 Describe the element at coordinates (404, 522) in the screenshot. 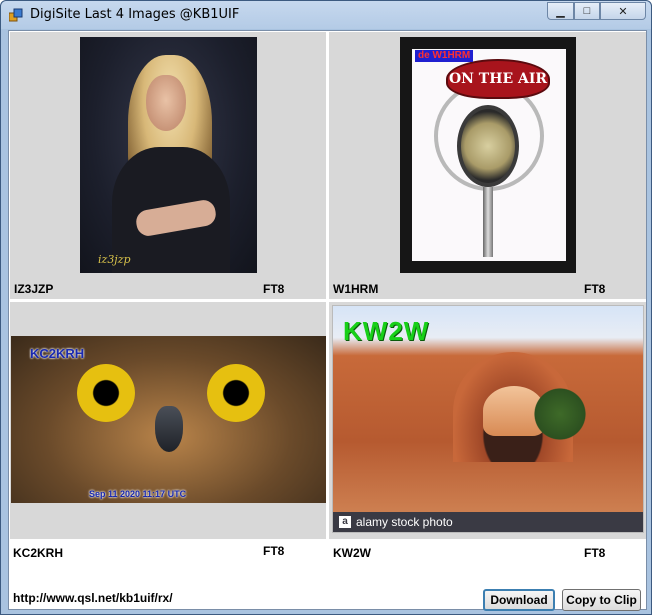

I see `watermark-text: alamy stock photo` at that location.